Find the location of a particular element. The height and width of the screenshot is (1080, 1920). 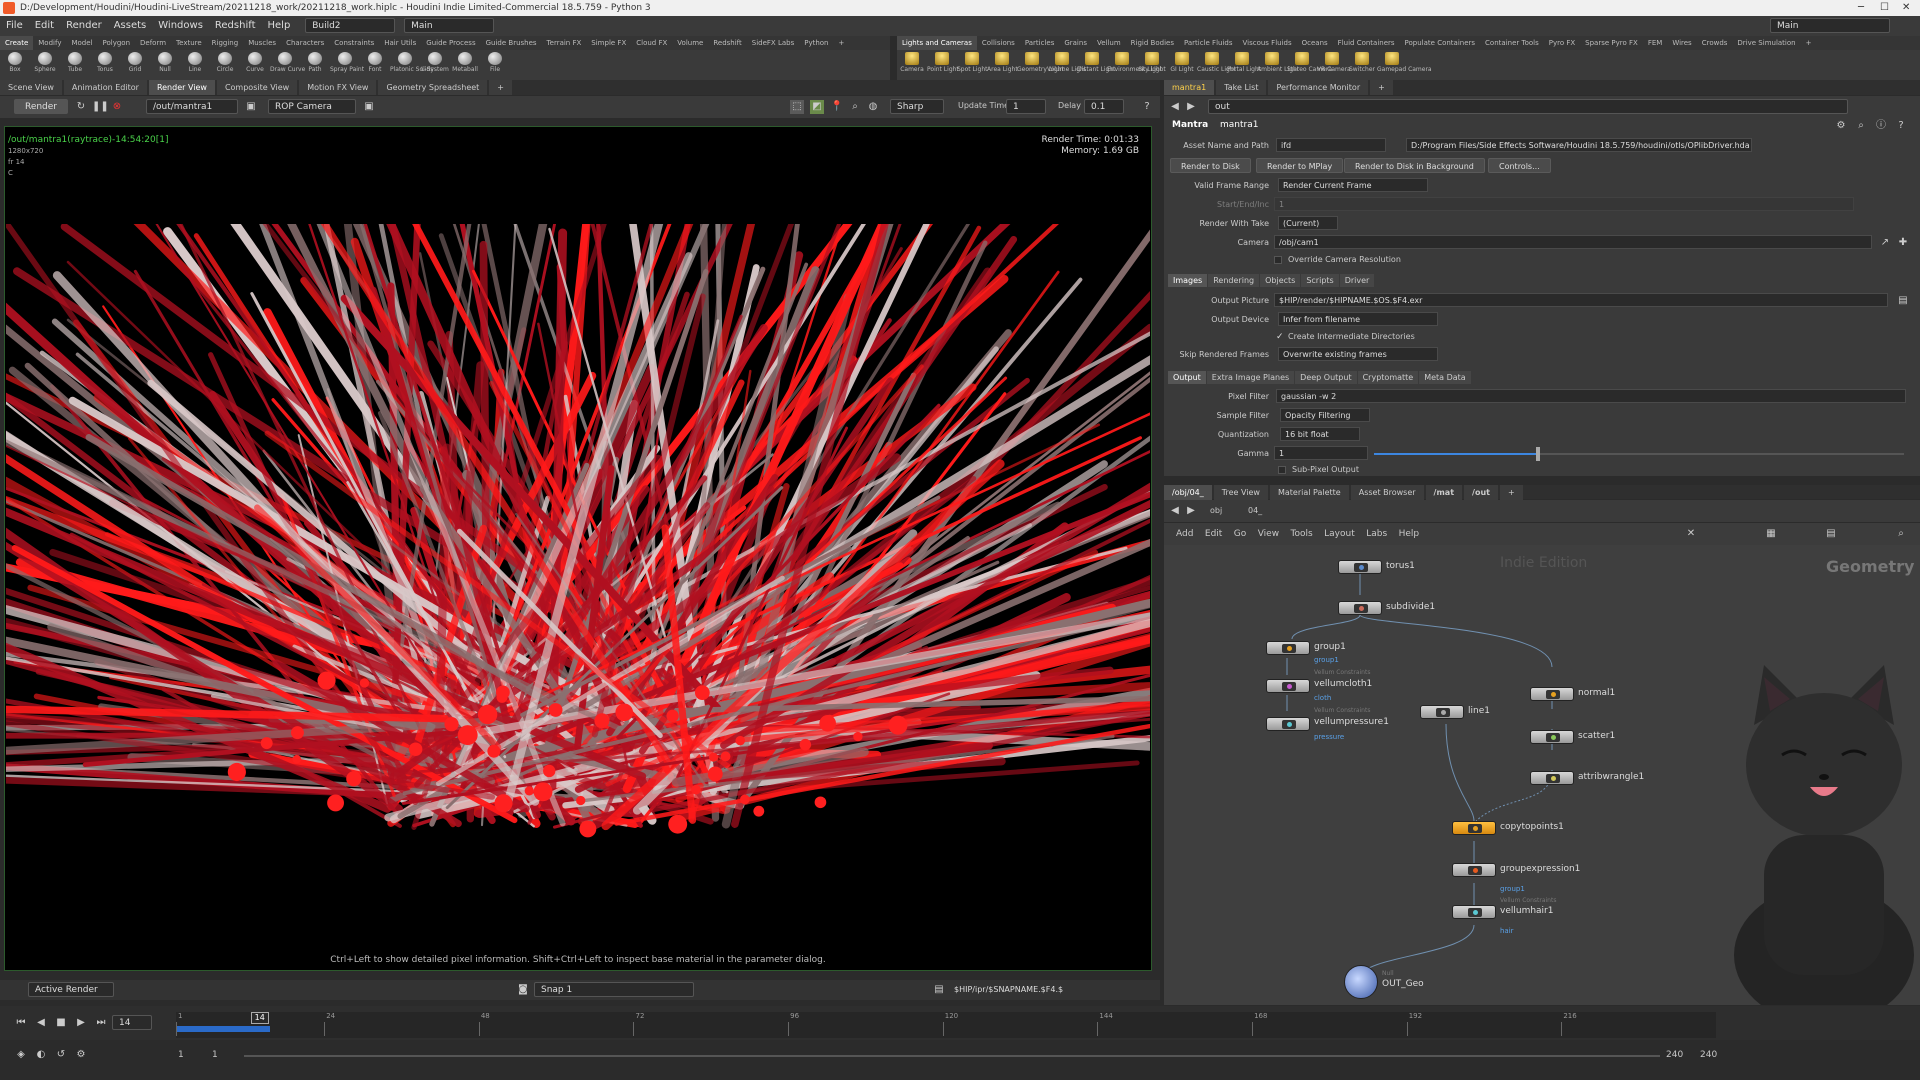

tab-scripts: Scripts is located at coordinates (1320, 280).